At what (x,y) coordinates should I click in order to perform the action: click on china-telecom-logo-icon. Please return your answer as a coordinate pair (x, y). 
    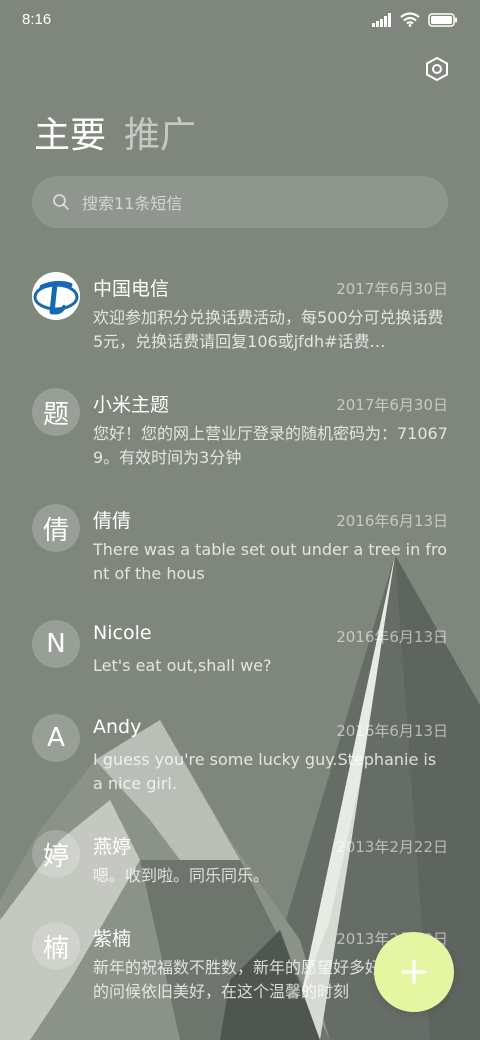
    Looking at the image, I should click on (56, 296).